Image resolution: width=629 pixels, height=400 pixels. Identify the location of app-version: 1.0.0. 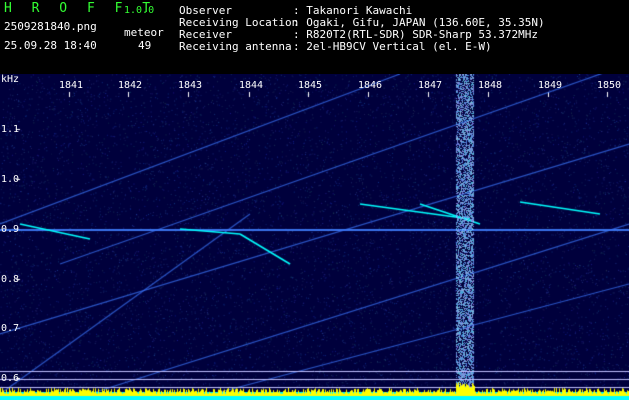
(139, 10).